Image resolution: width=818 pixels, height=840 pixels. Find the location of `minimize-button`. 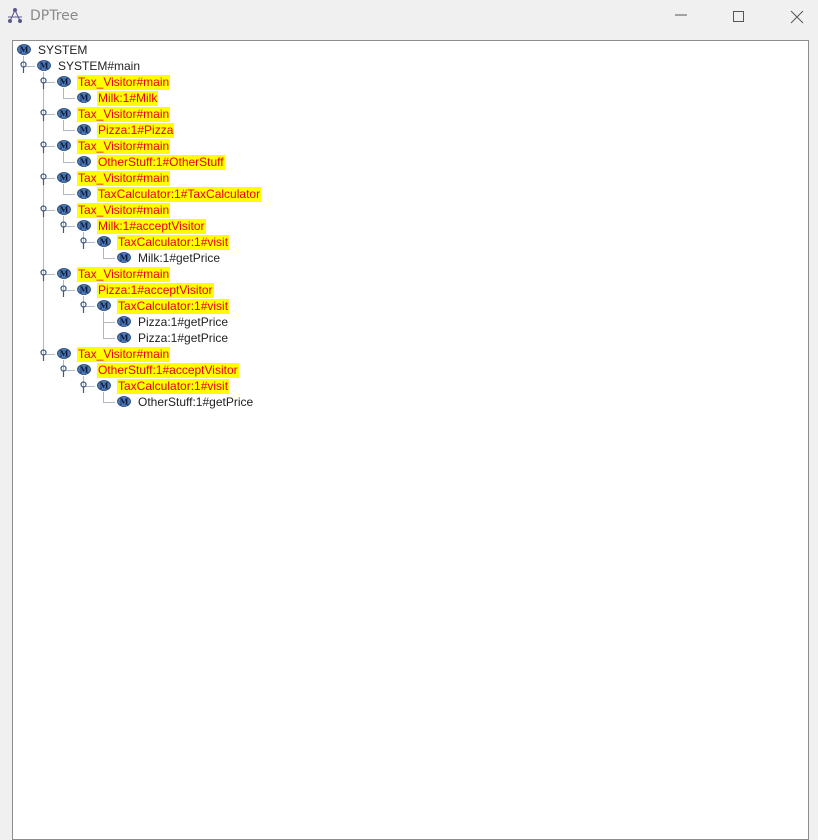

minimize-button is located at coordinates (681, 17).